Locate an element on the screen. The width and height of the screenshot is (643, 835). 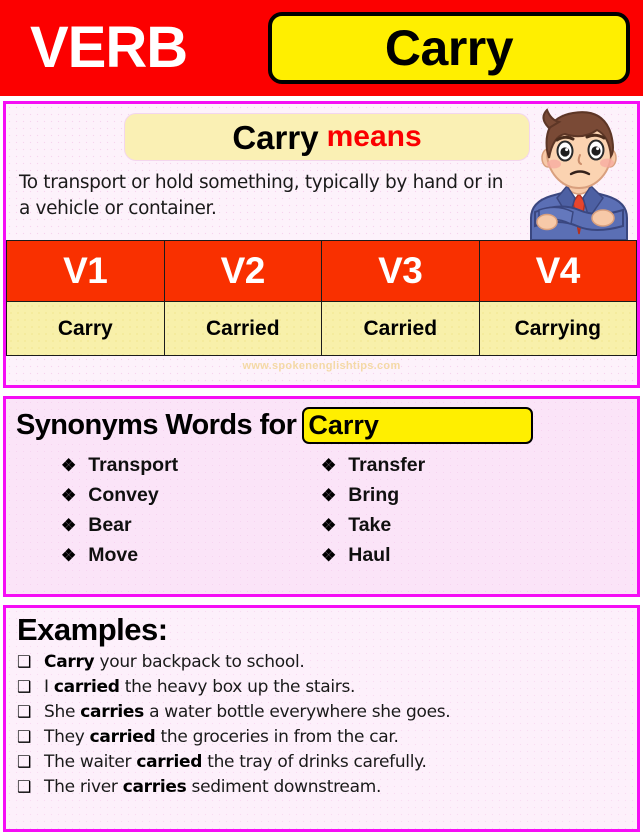
synonyms-heading: Synonyms Words for Carry is located at coordinates (321, 421).